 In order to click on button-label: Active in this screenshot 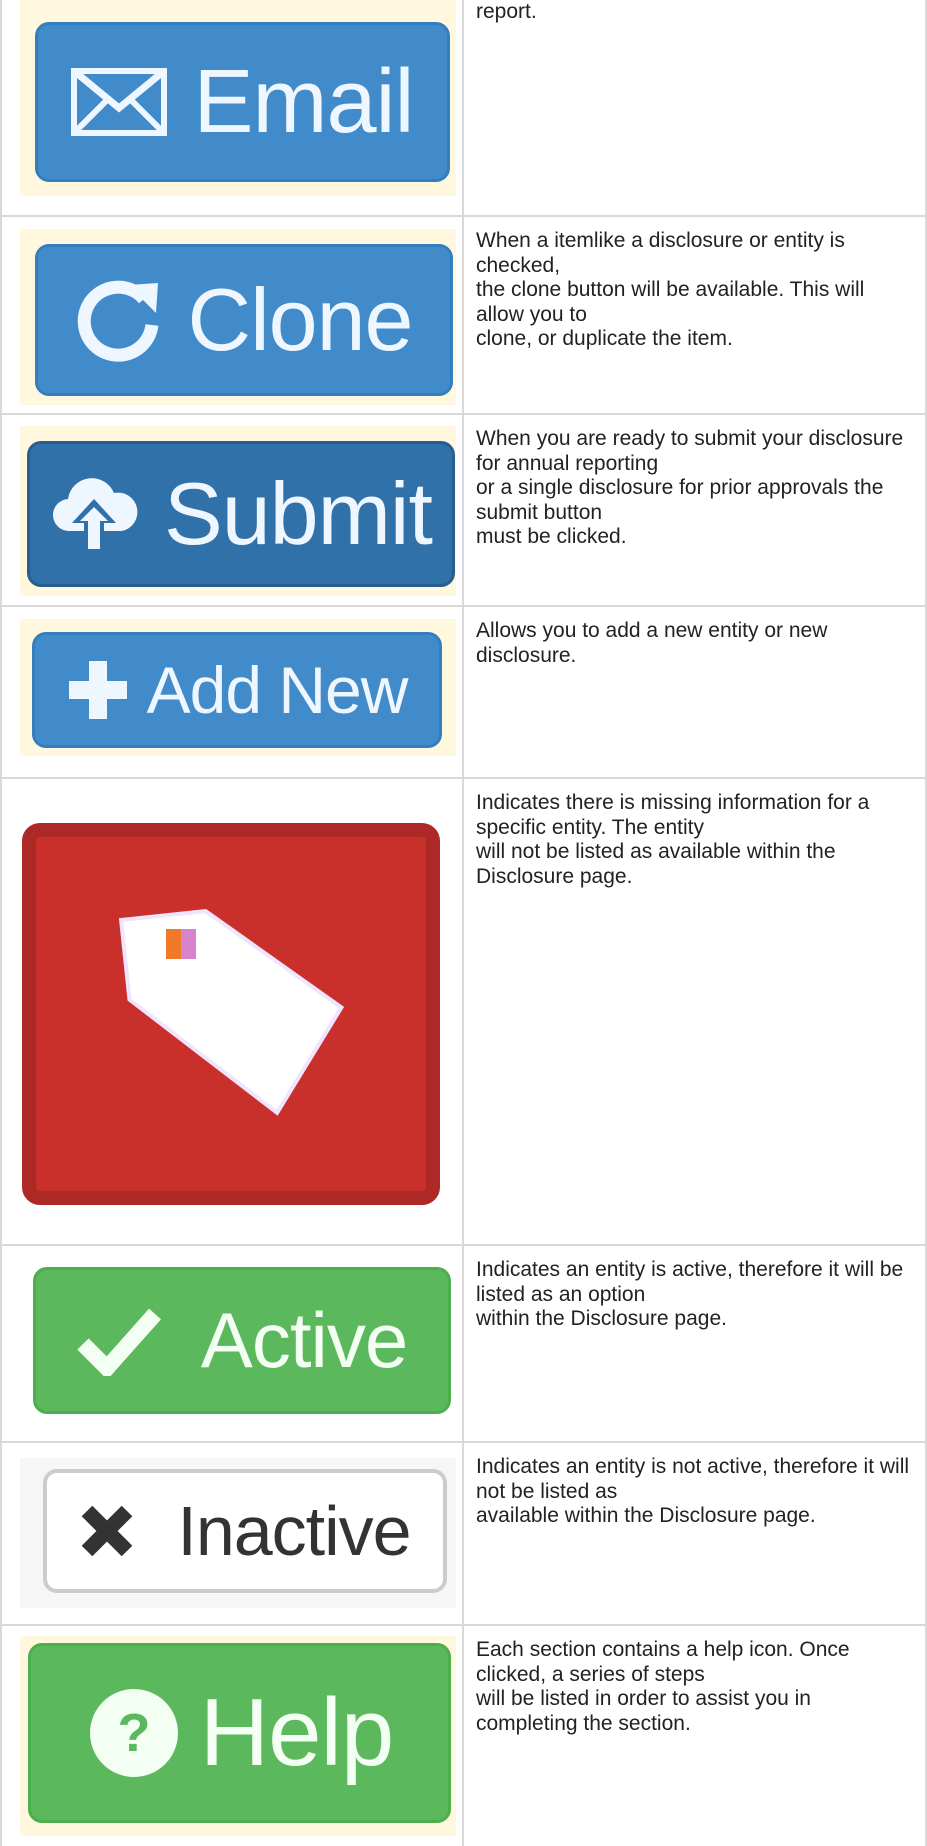, I will do `click(304, 1340)`.